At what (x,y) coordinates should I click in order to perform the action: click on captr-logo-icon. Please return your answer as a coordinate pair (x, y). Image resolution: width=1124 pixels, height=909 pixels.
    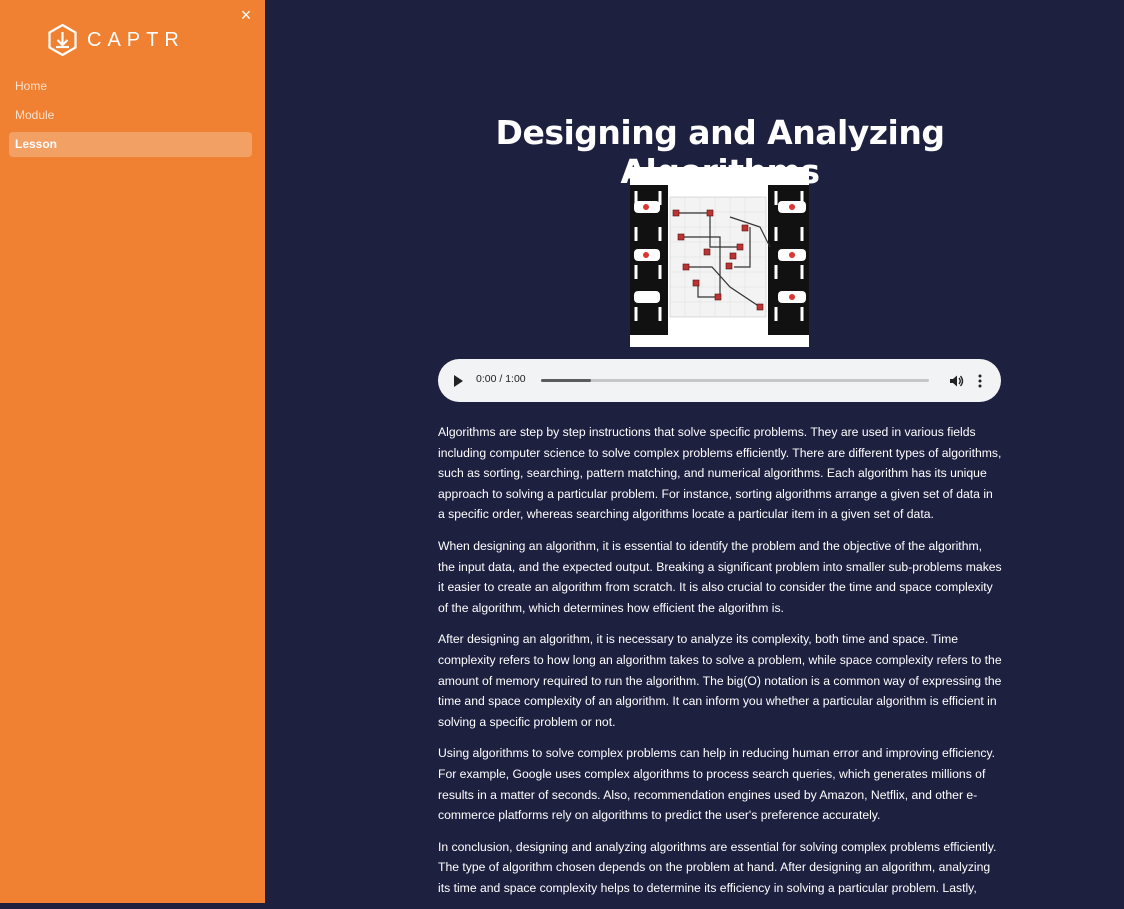
    Looking at the image, I should click on (62, 40).